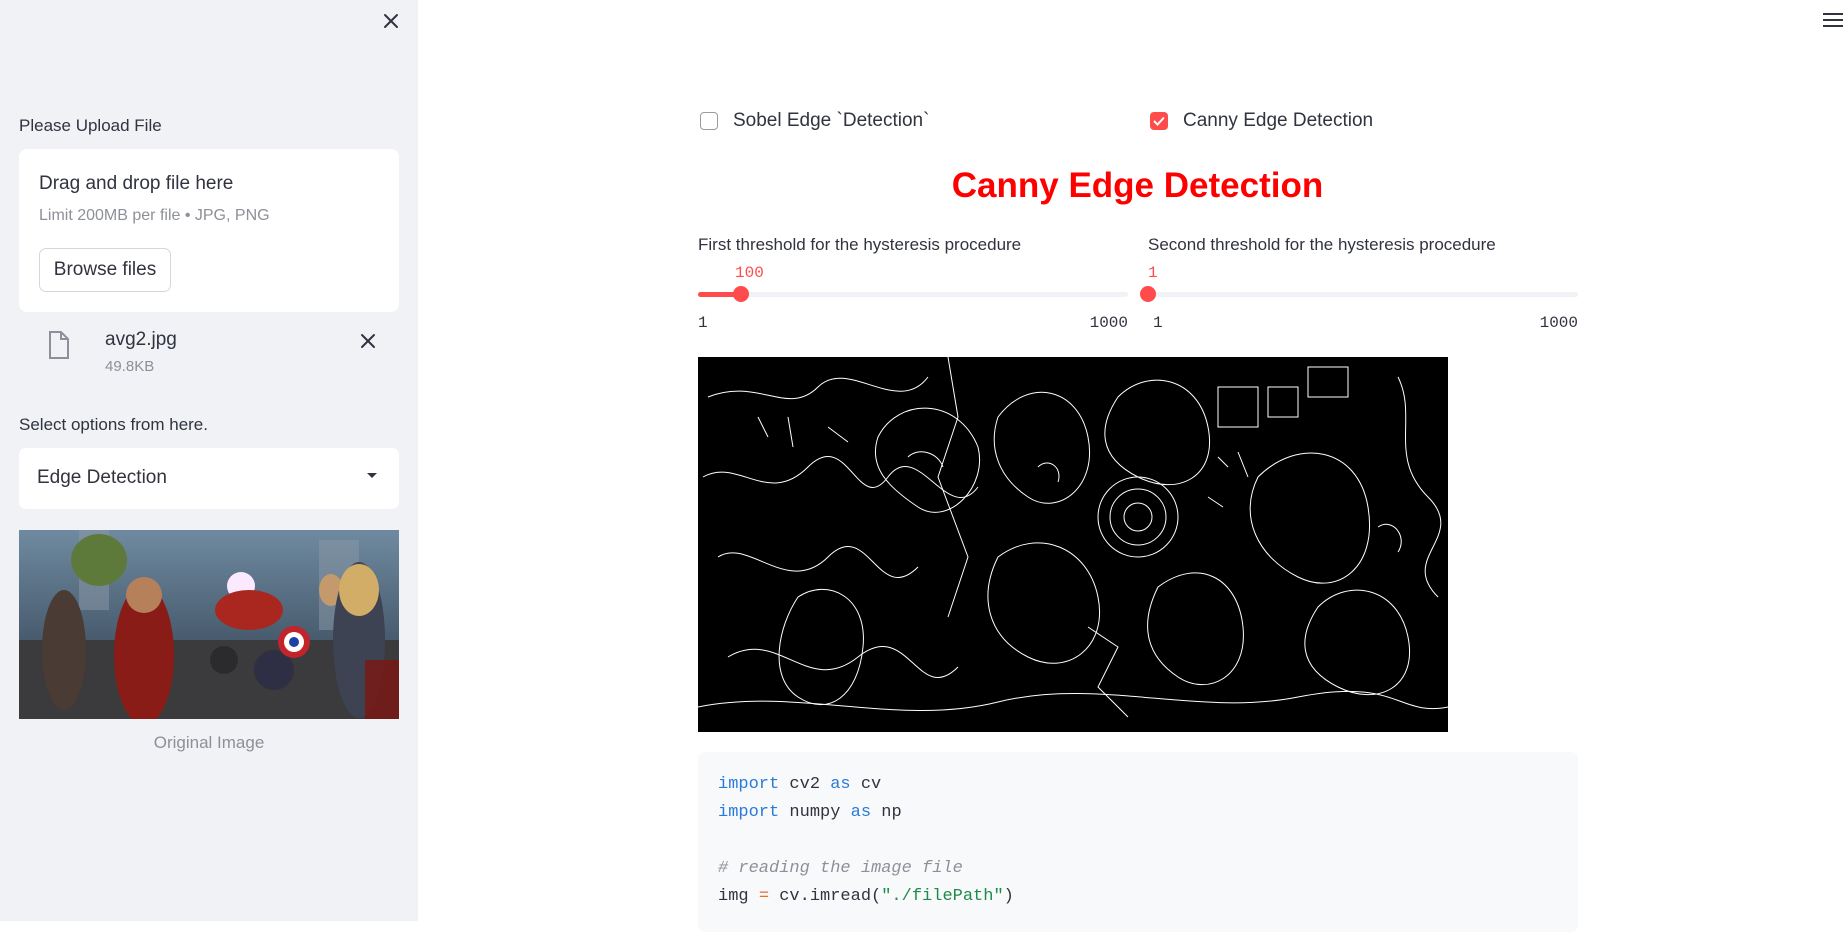 Image resolution: width=1847 pixels, height=932 pixels. Describe the element at coordinates (886, 812) in the screenshot. I see `code-alias: np` at that location.